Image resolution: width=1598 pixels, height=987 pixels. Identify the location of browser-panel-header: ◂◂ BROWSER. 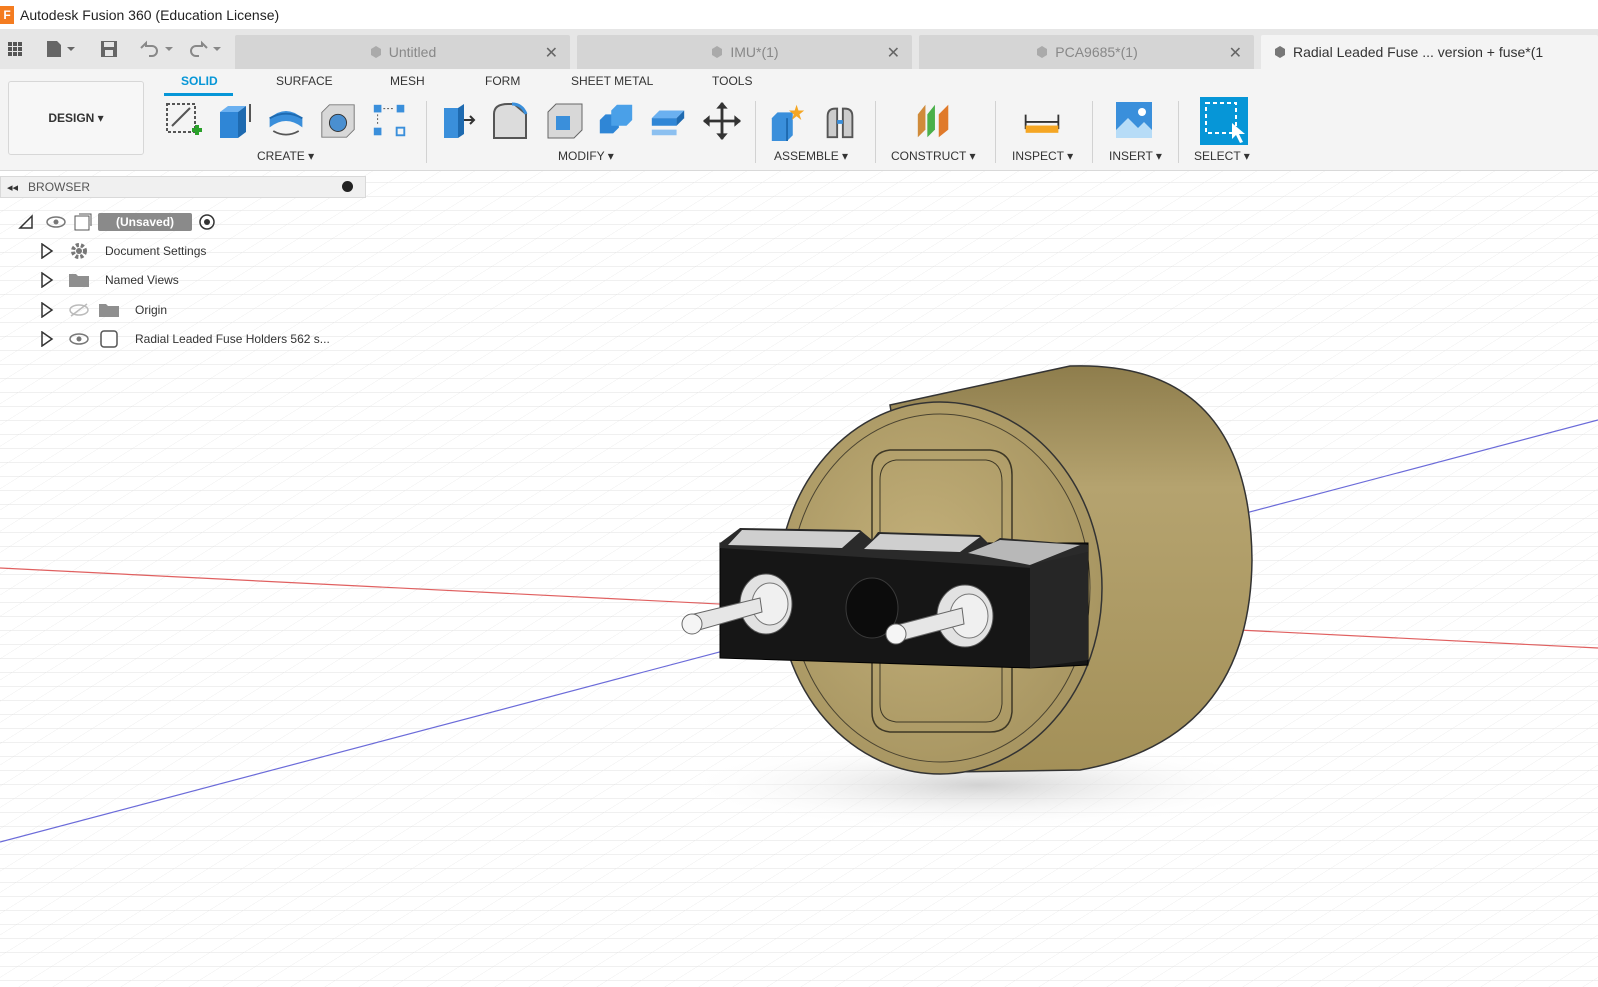
(183, 187).